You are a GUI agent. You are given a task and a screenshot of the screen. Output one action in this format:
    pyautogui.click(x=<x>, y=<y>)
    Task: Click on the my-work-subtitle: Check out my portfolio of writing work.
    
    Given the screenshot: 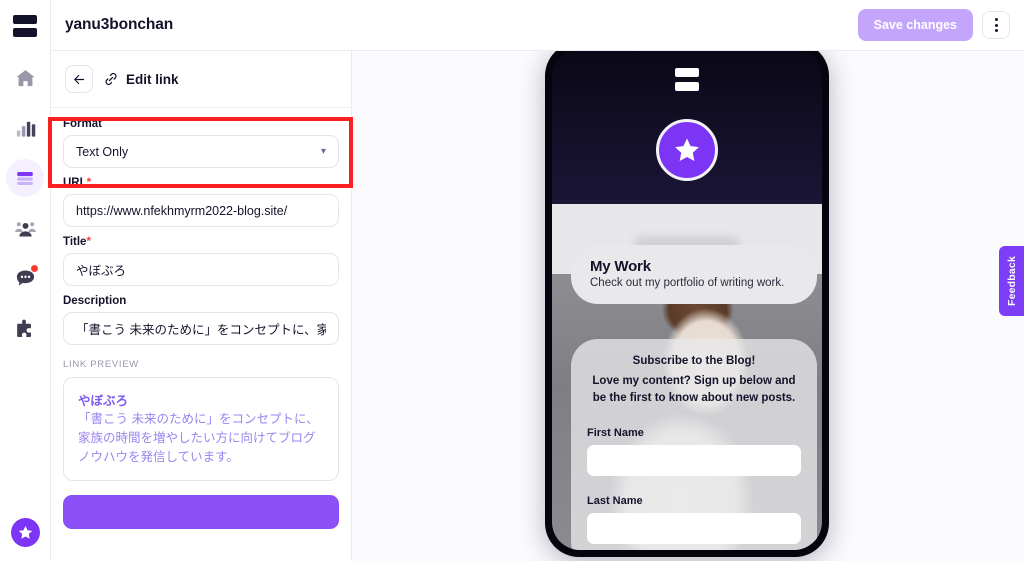 What is the action you would take?
    pyautogui.click(x=687, y=283)
    